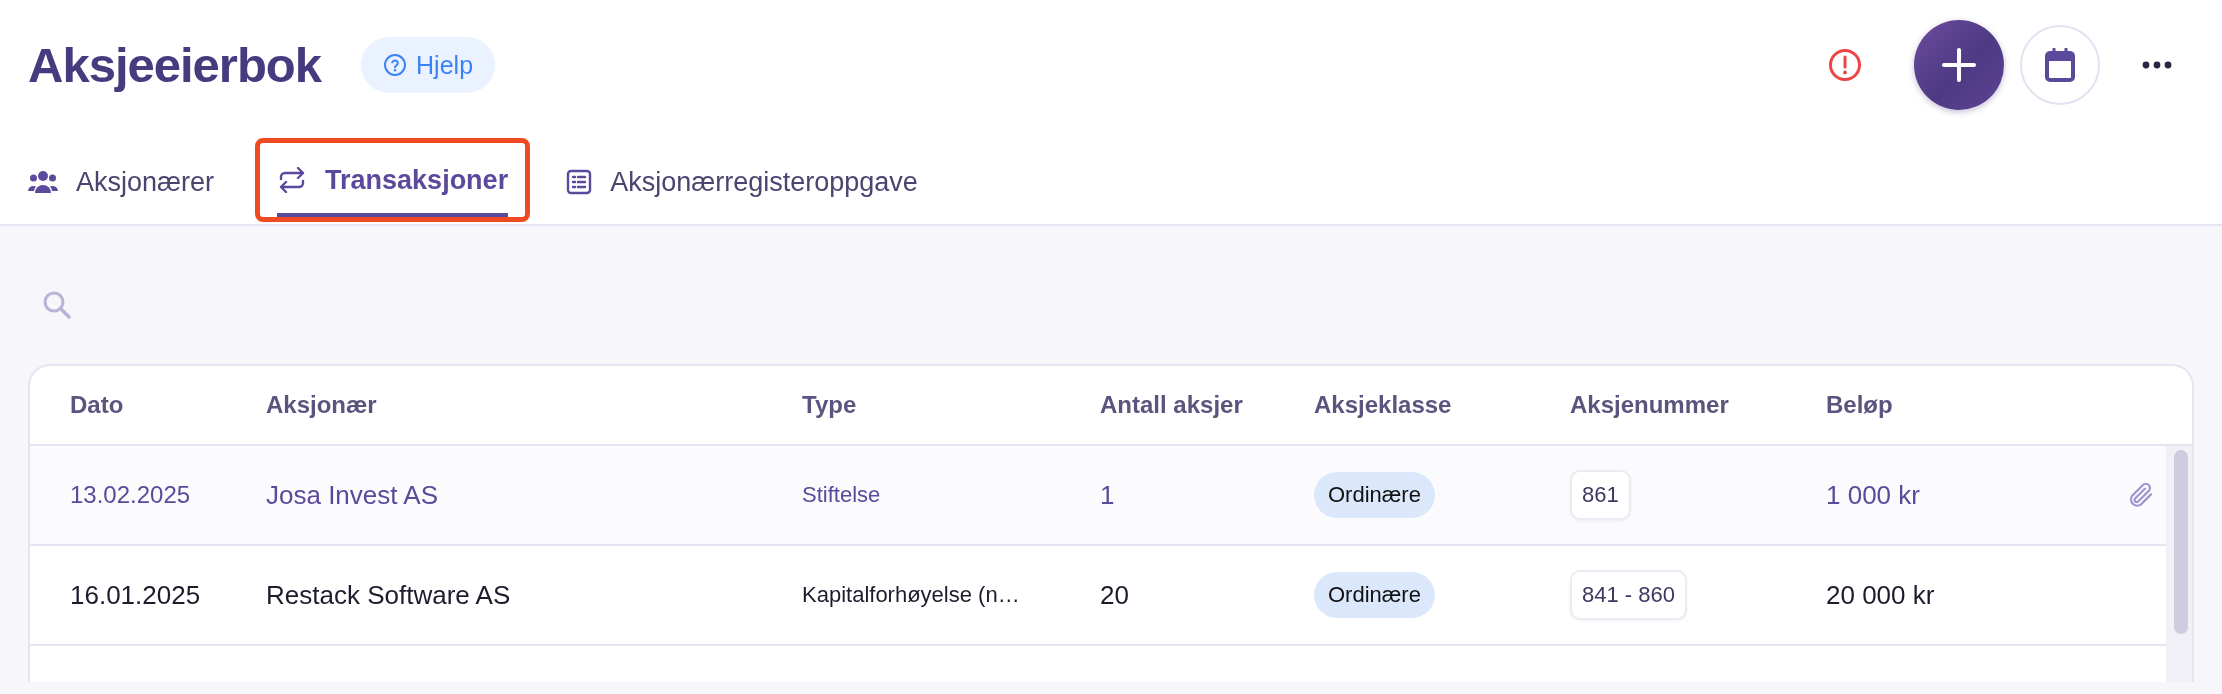 This screenshot has width=2222, height=694. I want to click on plus-icon, so click(1959, 65).